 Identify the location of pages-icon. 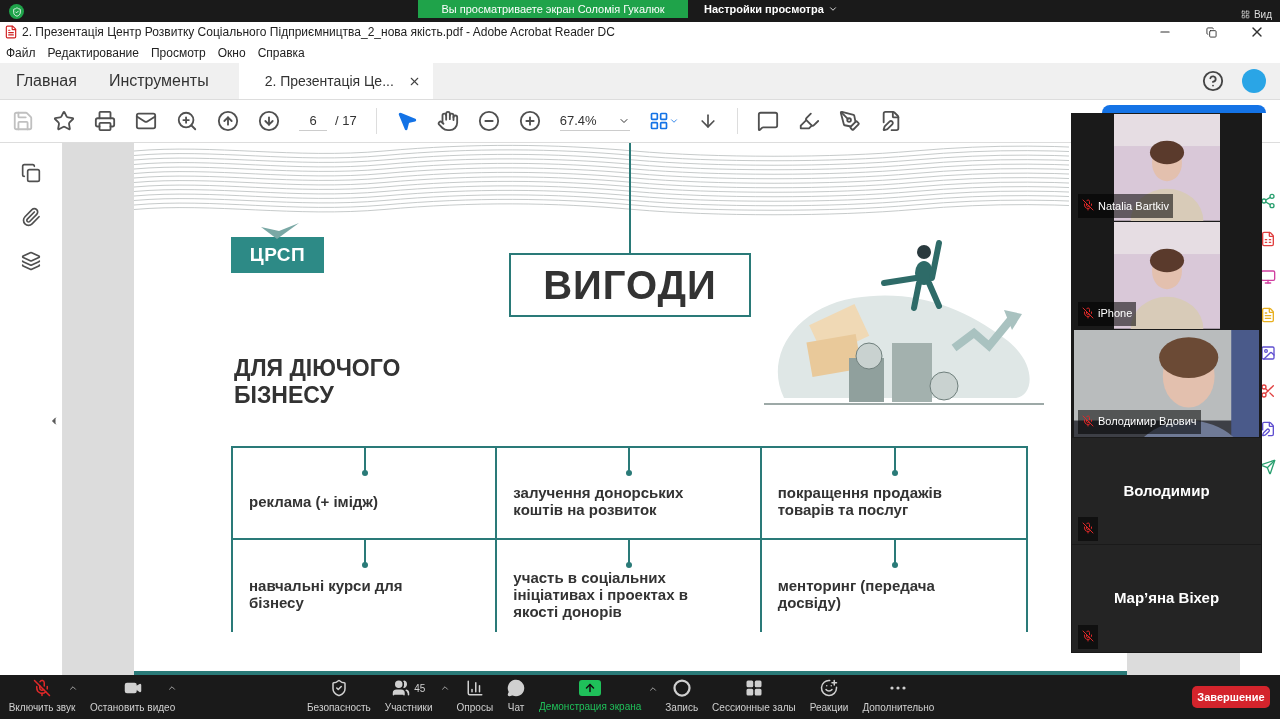
(31, 173).